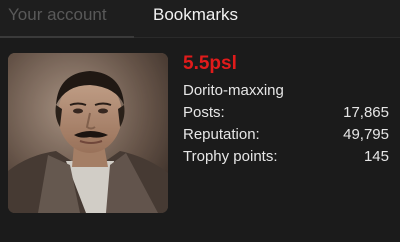 This screenshot has width=400, height=242. Describe the element at coordinates (195, 19) in the screenshot. I see `tab-bookmarks: Bookmarks` at that location.